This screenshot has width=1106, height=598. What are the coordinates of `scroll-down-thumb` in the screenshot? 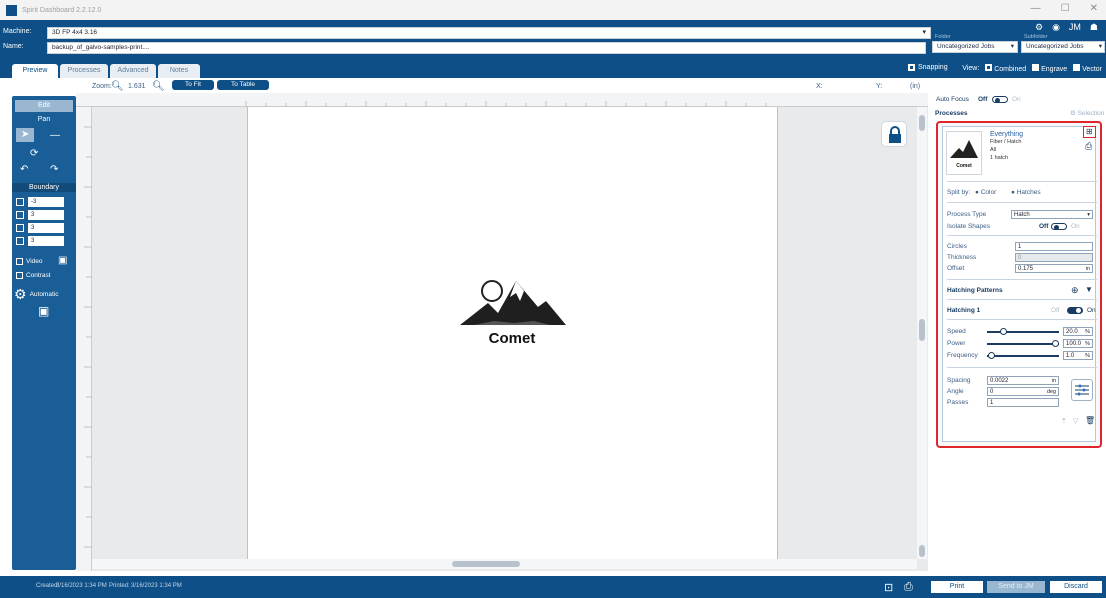 It's located at (922, 551).